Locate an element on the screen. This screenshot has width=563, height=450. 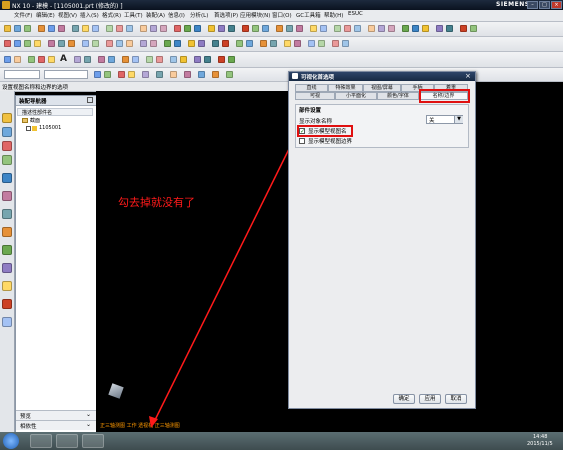
tab-visual: 可视 is located at coordinates (315, 96).